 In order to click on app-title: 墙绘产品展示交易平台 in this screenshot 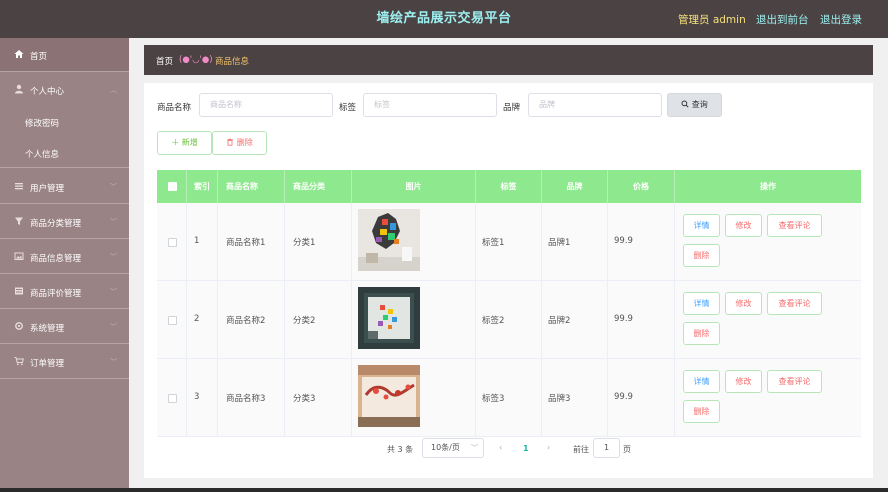, I will do `click(444, 18)`.